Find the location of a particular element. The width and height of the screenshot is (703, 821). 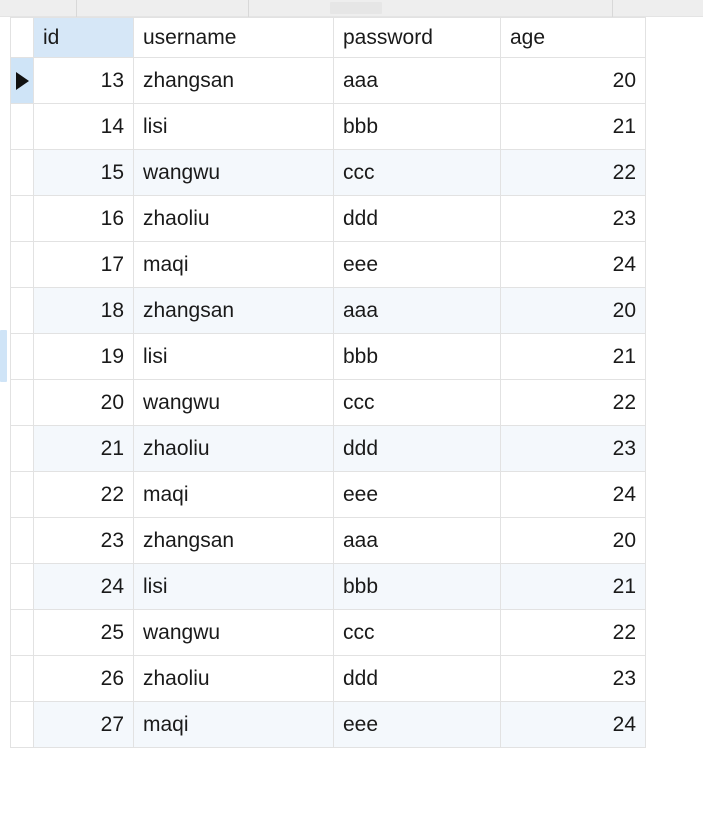

table-row: 16 zhaoliu ddd 23 is located at coordinates (328, 218).